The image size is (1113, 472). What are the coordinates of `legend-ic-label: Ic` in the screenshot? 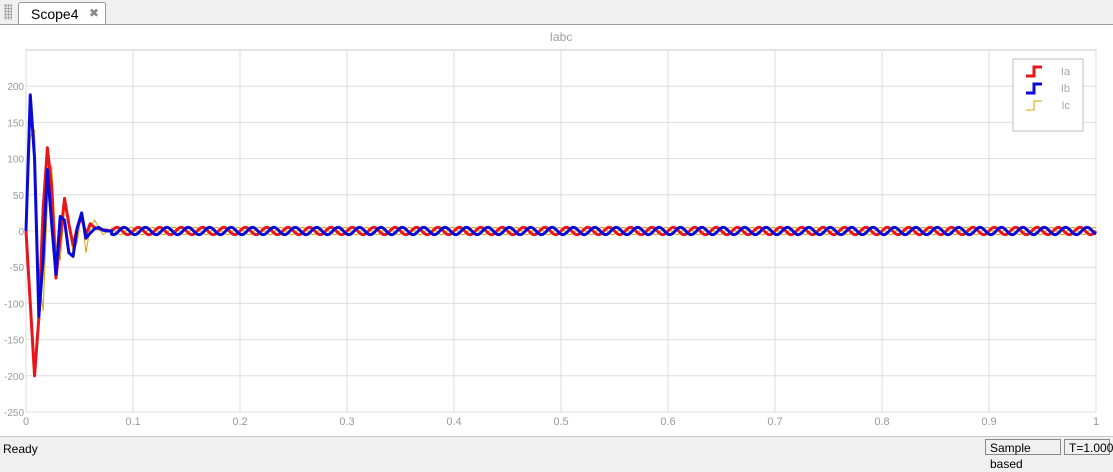 It's located at (1065, 106).